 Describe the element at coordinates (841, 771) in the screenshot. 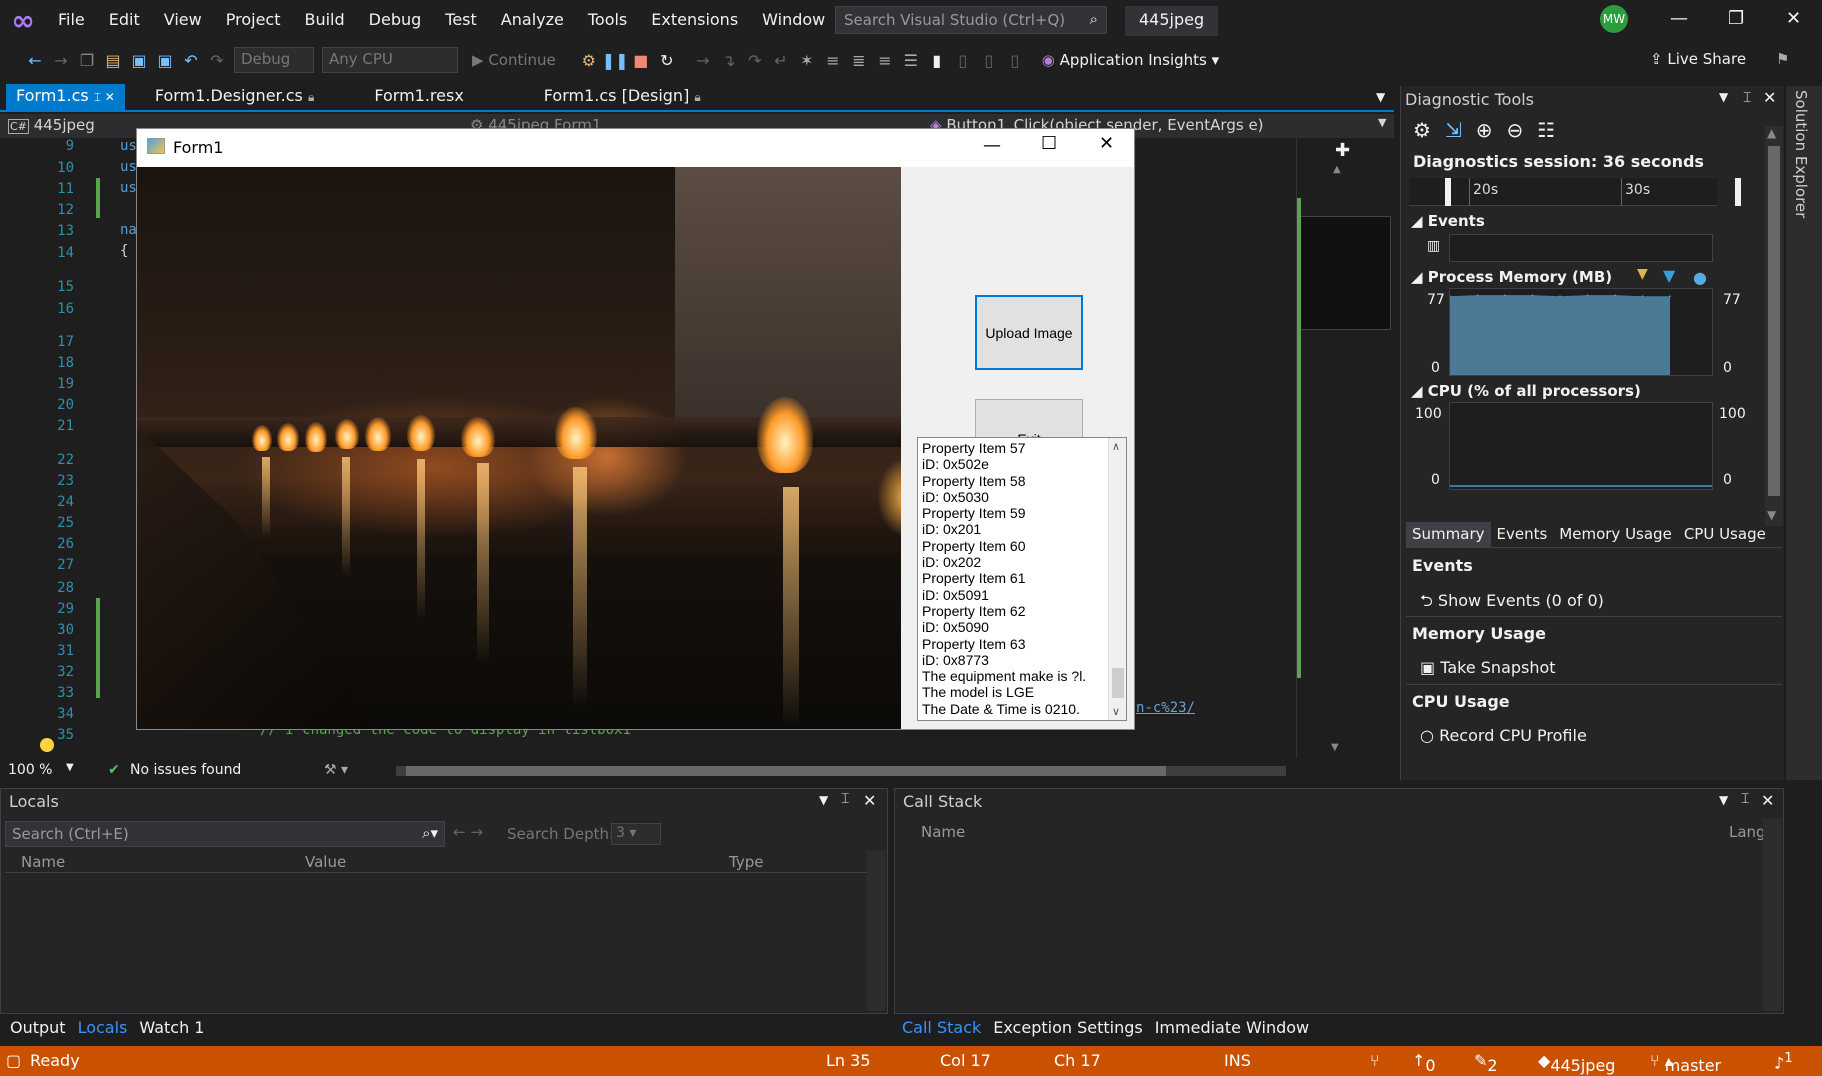

I see `horizontal-scrollbar` at that location.